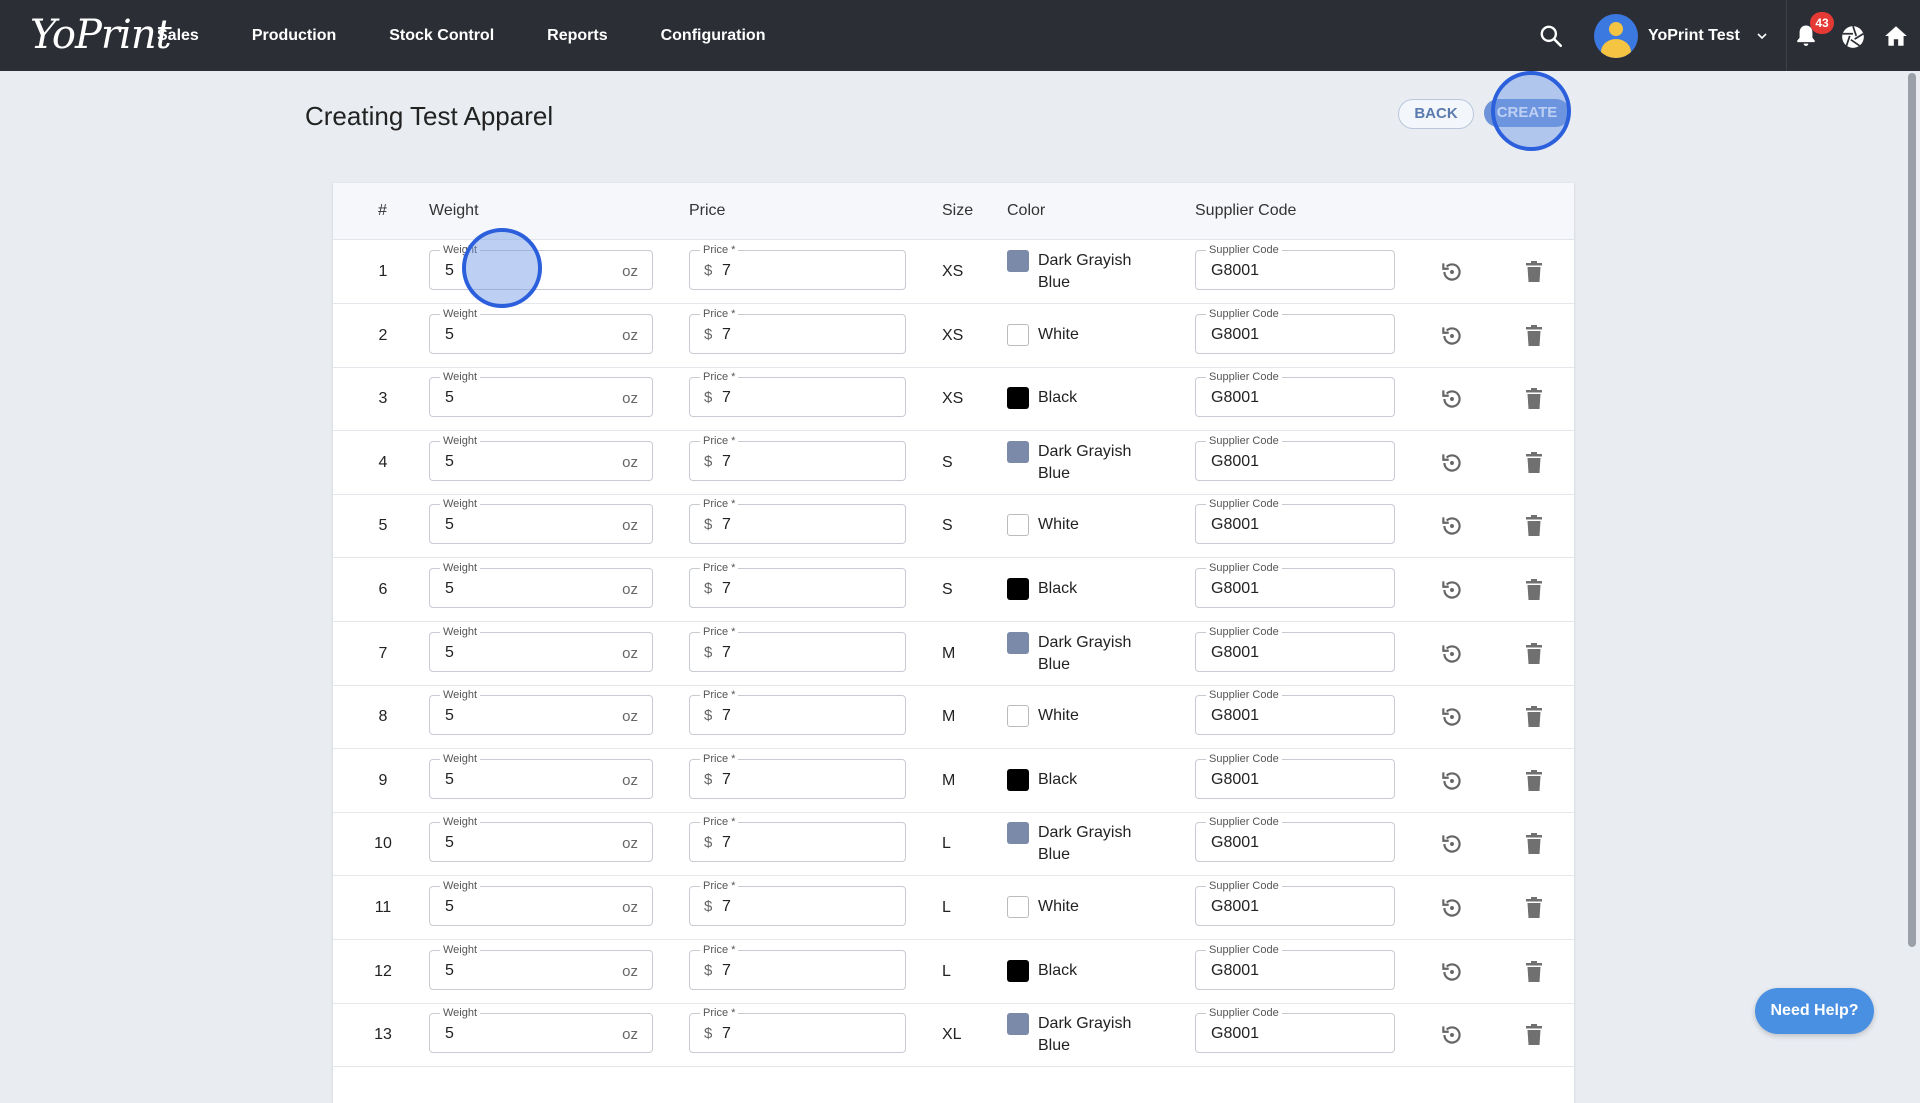 This screenshot has height=1103, width=1920. I want to click on aperture-icon, so click(1853, 37).